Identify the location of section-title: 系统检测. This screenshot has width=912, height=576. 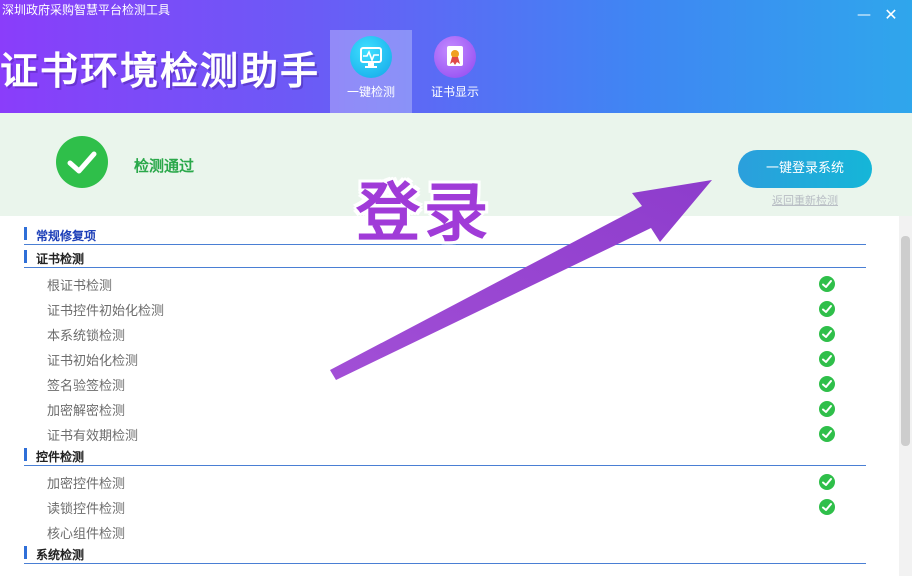
(60, 555).